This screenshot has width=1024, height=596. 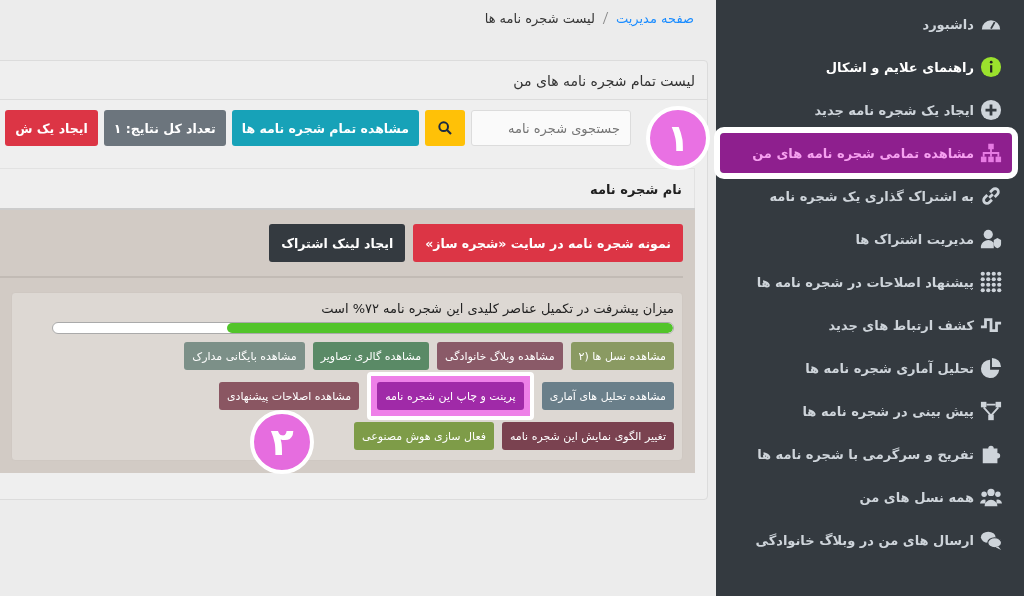 I want to click on link-icon, so click(x=991, y=196).